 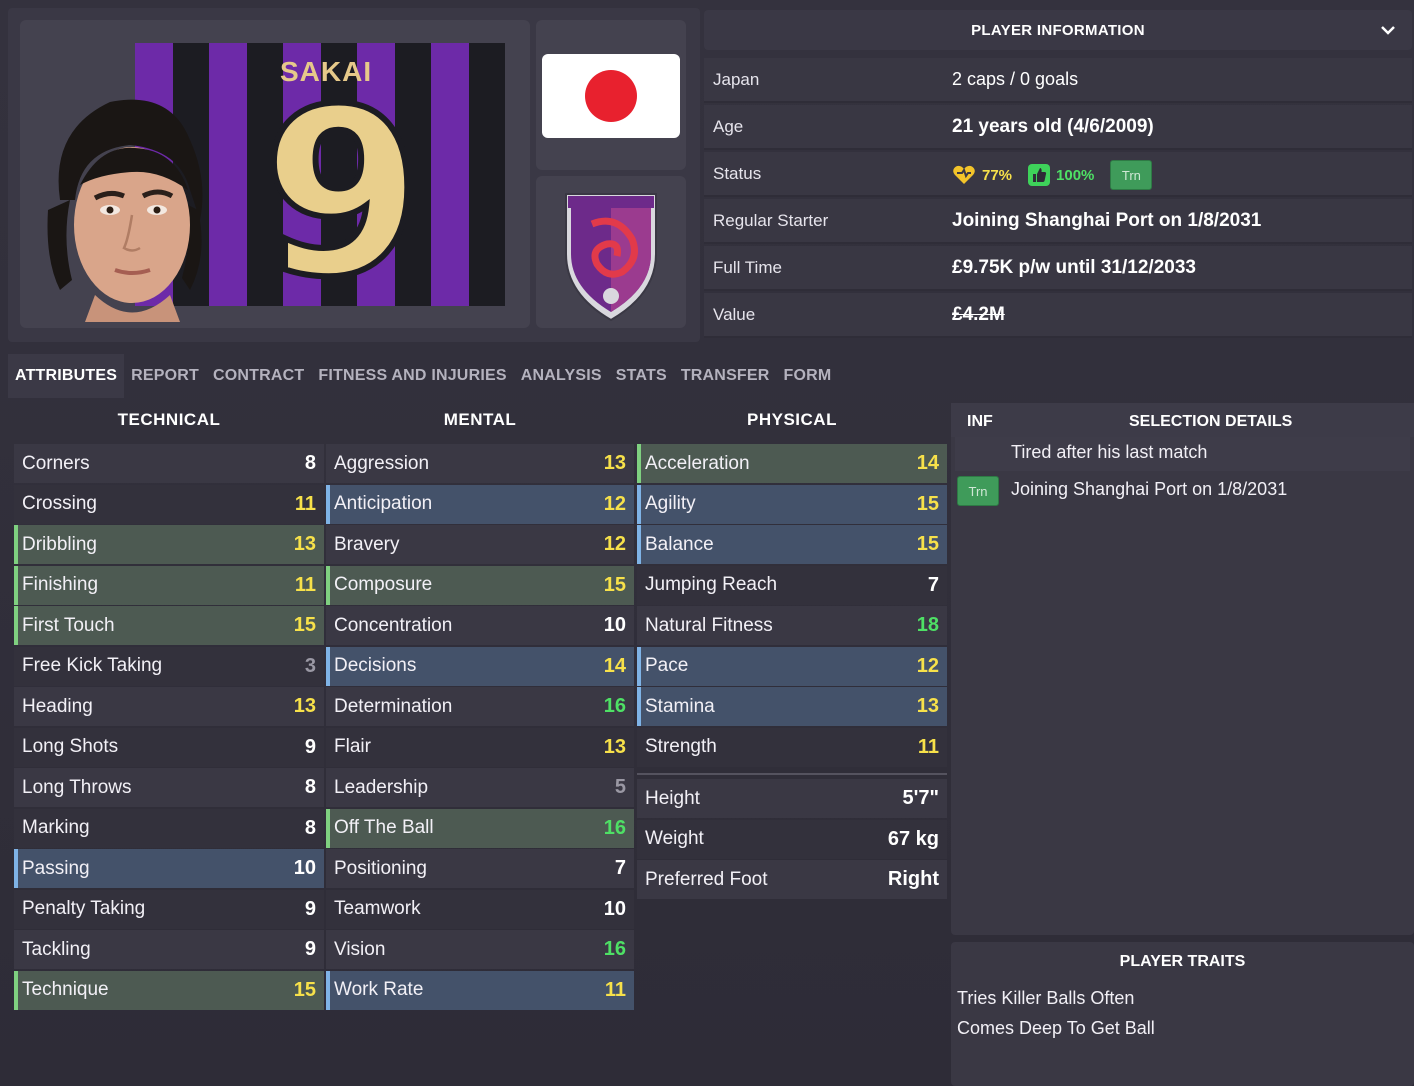 What do you see at coordinates (92, 665) in the screenshot?
I see `attribute-name: Free Kick Taking` at bounding box center [92, 665].